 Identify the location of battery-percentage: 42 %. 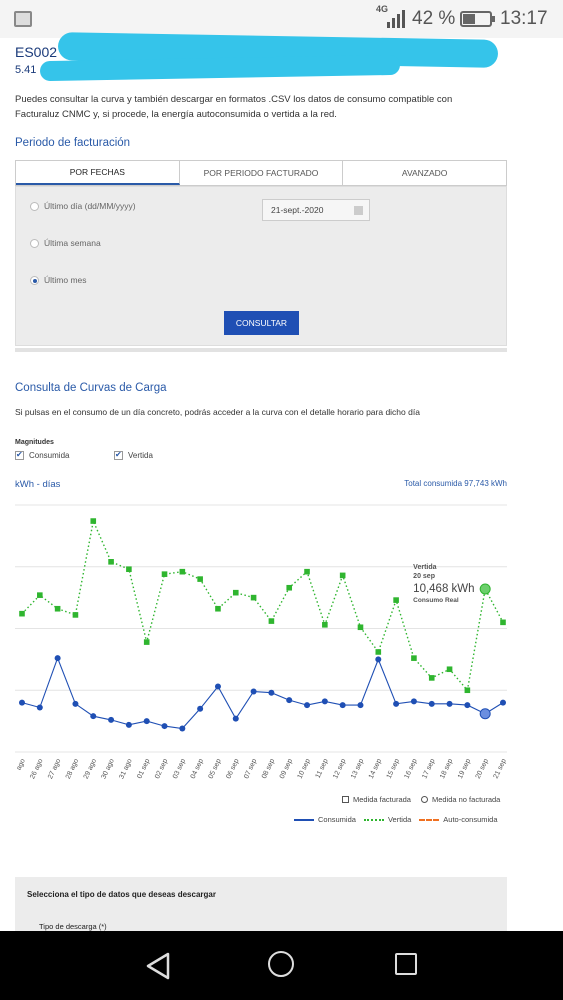
(434, 18).